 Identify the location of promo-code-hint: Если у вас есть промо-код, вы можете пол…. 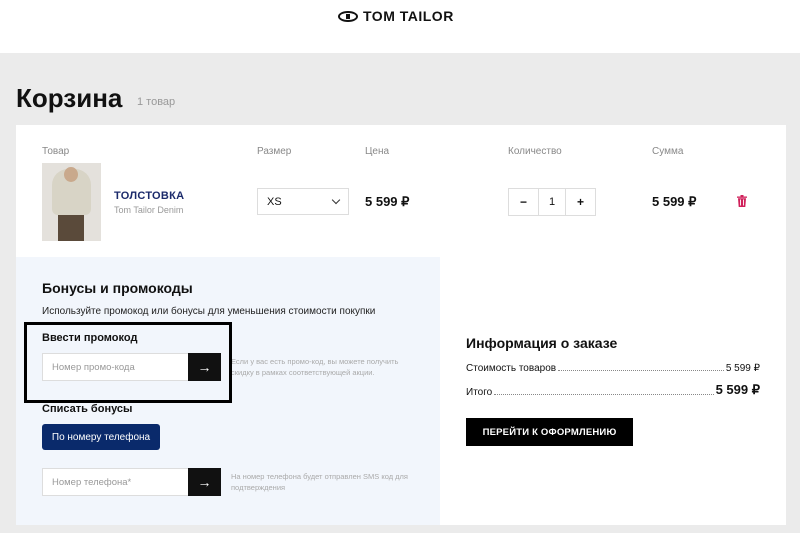
(315, 367).